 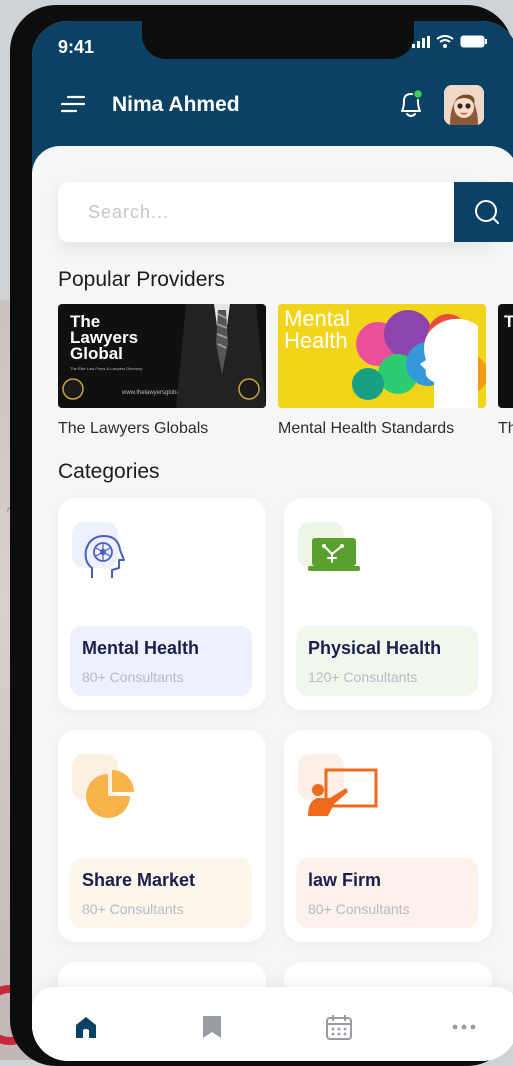 I want to click on menu-button, so click(x=73, y=104).